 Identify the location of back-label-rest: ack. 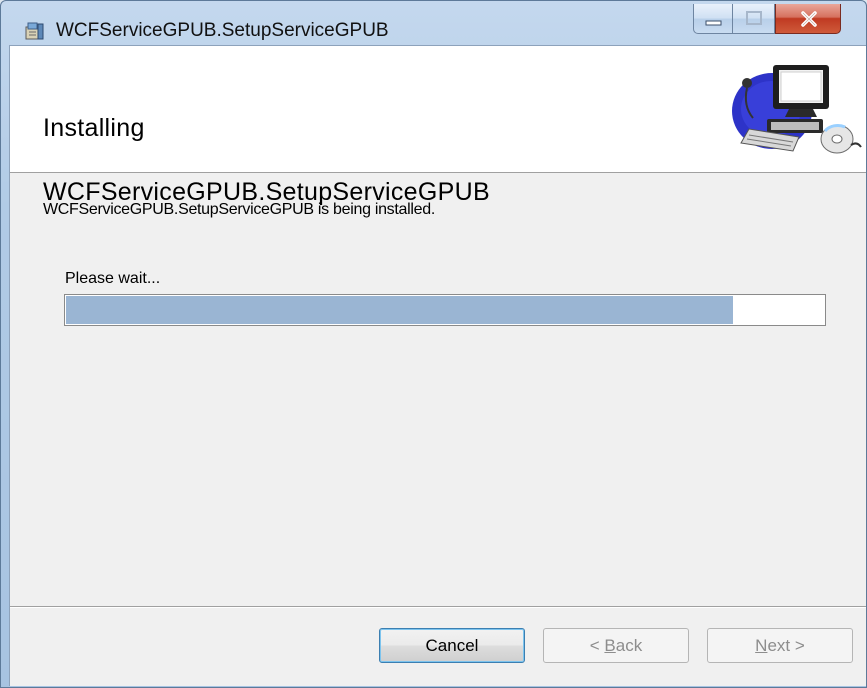
(629, 645).